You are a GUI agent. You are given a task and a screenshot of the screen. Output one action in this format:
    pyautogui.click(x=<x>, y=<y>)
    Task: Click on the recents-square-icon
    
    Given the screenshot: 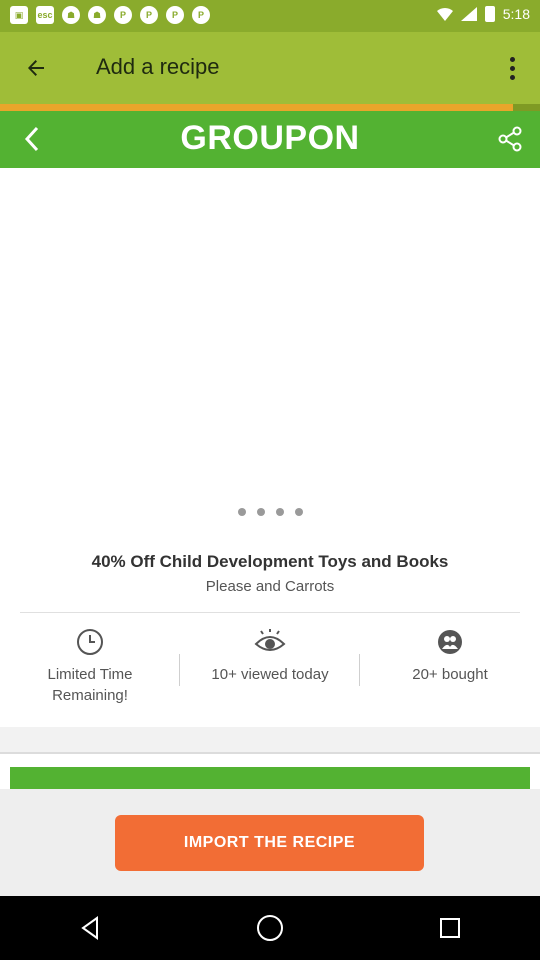 What is the action you would take?
    pyautogui.click(x=450, y=928)
    